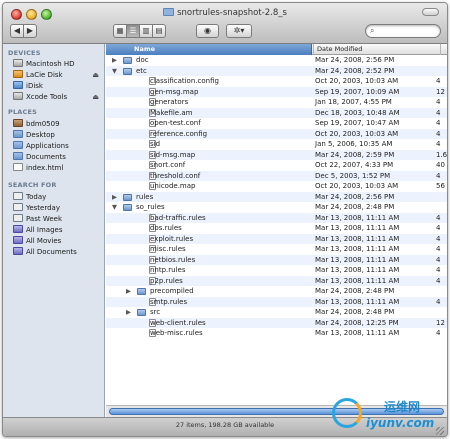 The height and width of the screenshot is (439, 450). What do you see at coordinates (232, 13) in the screenshot?
I see `window-title-text: snortrules-snapshot-2.8_s` at bounding box center [232, 13].